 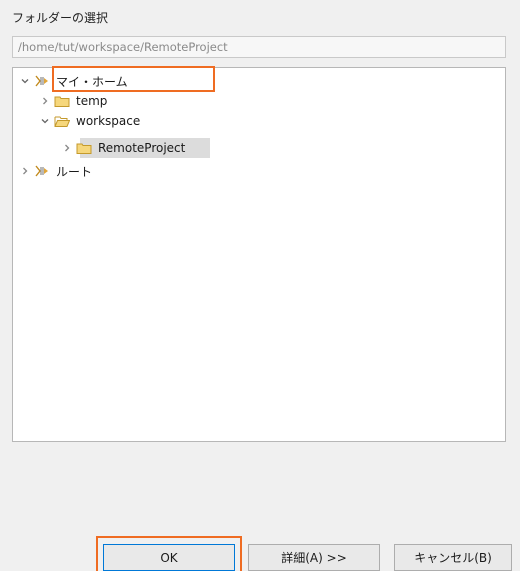 I want to click on dialog-title: フォルダーの選択, so click(x=60, y=18).